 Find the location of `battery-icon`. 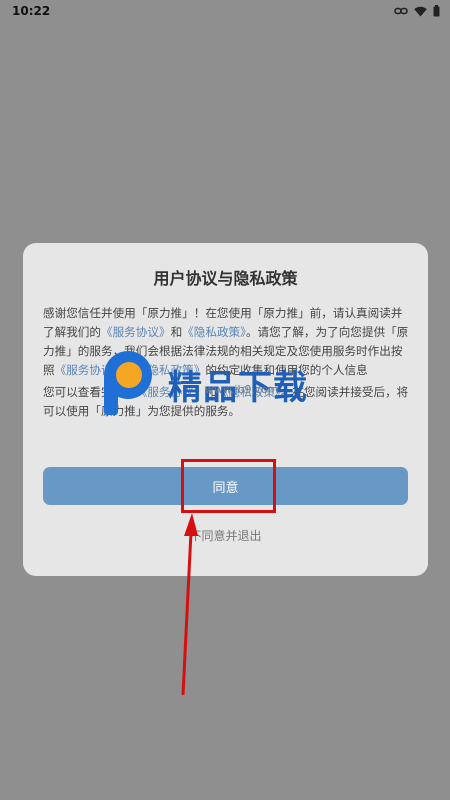

battery-icon is located at coordinates (436, 11).